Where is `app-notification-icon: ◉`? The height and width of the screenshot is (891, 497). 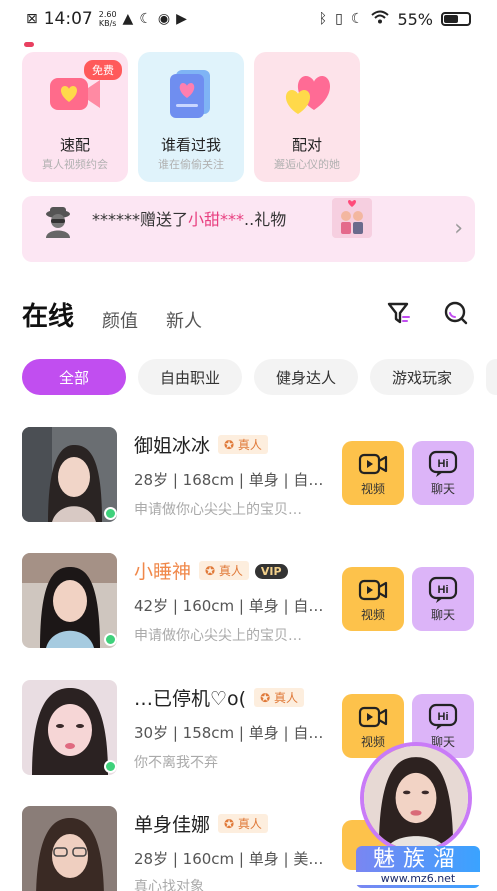 app-notification-icon: ◉ is located at coordinates (164, 19).